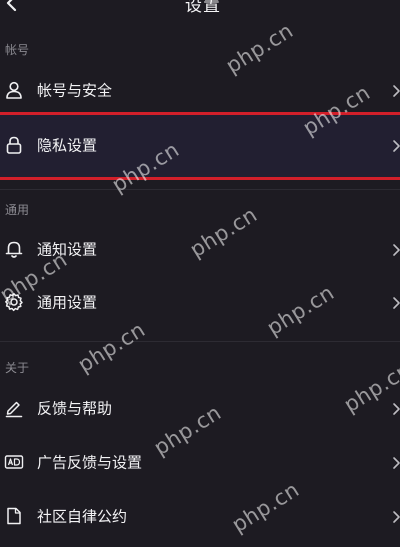 The image size is (400, 547). Describe the element at coordinates (75, 90) in the screenshot. I see `menu-item-label: 帐号与安全` at that location.